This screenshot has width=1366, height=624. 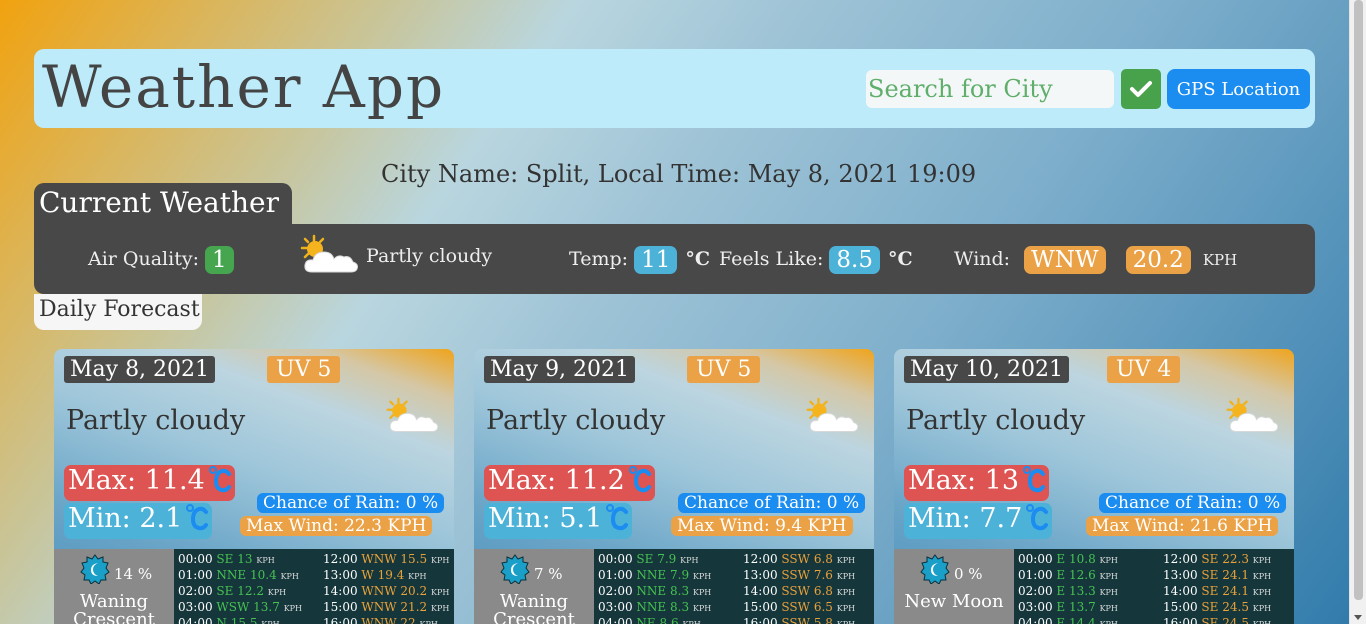 What do you see at coordinates (1358, 300) in the screenshot?
I see `scrollbar-thumb` at bounding box center [1358, 300].